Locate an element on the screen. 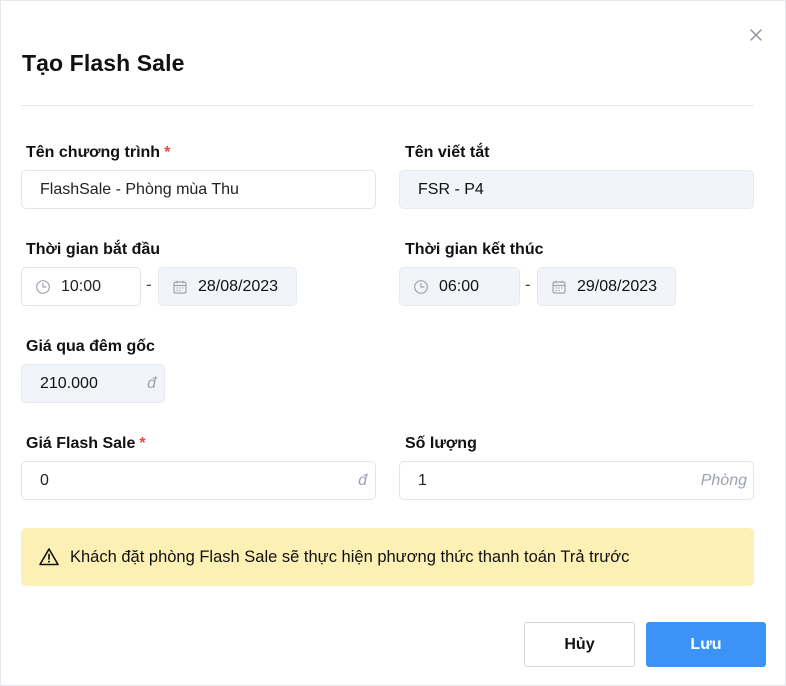  flash-price-value: 0 is located at coordinates (44, 480).